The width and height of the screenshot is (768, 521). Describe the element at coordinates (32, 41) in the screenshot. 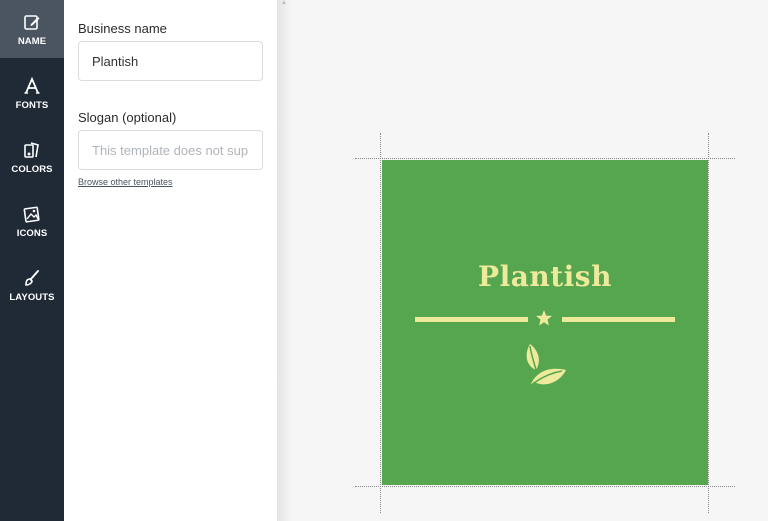

I see `sidebar-item-label: NAME` at that location.